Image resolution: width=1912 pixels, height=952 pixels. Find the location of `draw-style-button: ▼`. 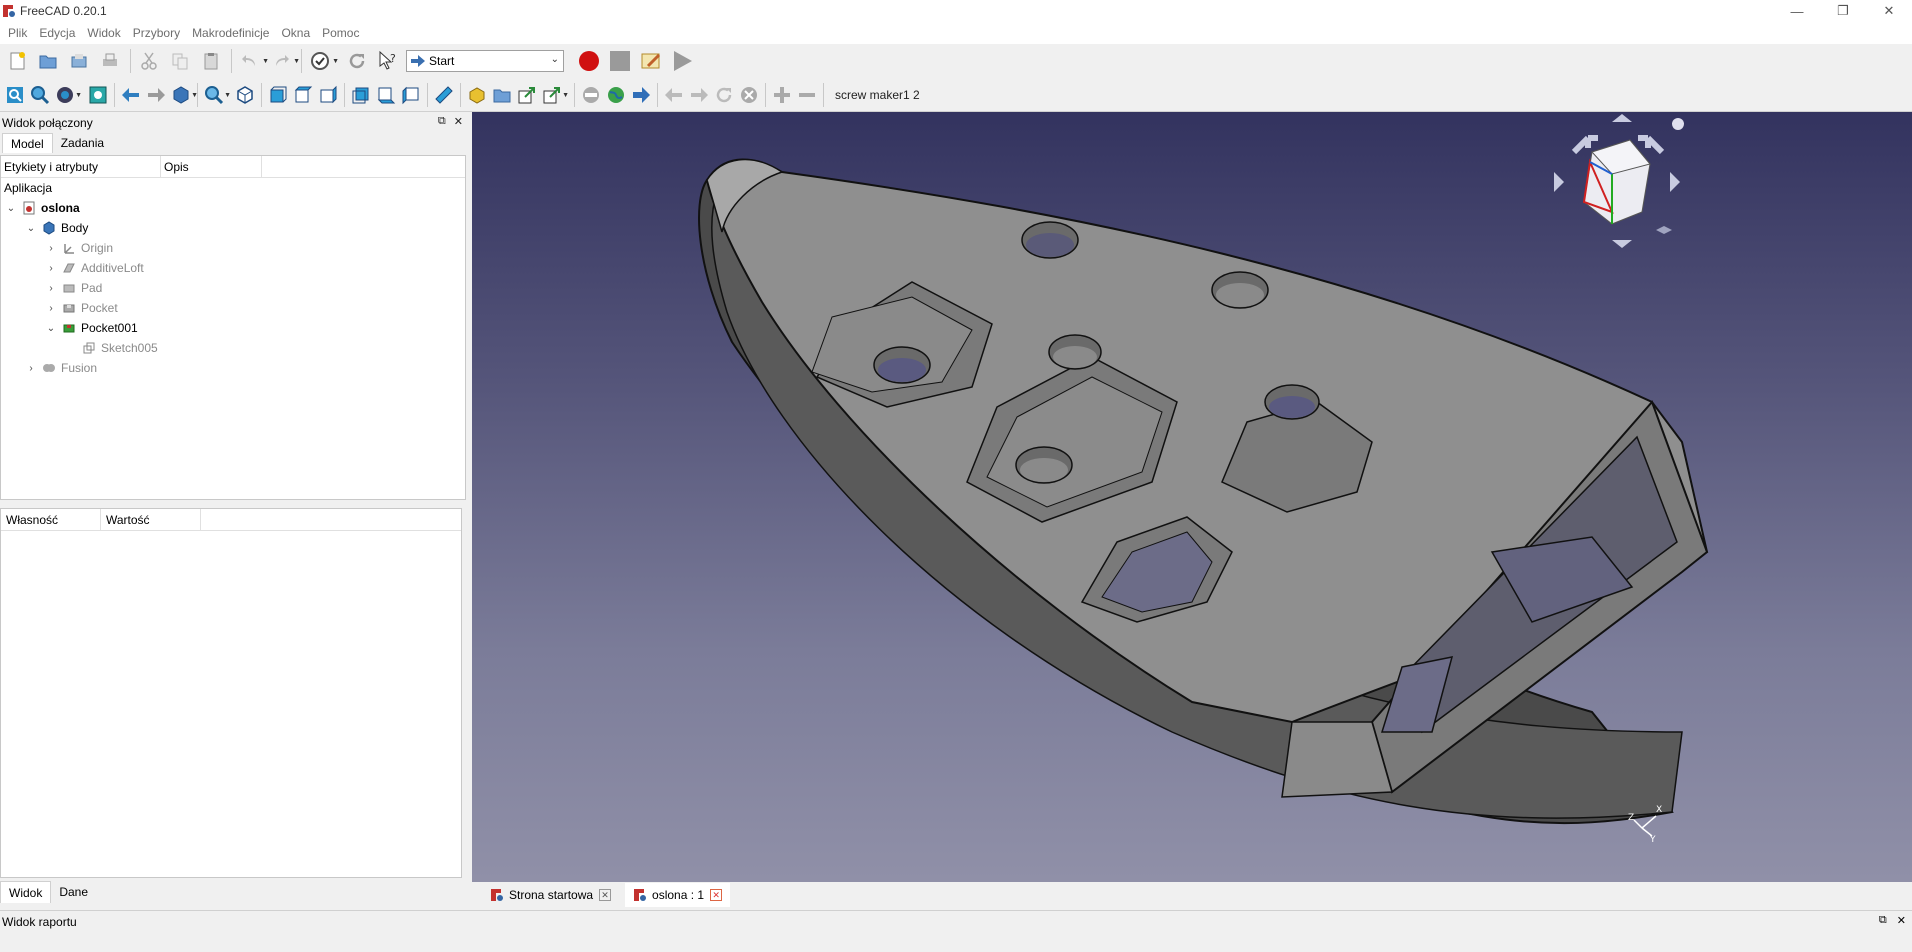

draw-style-button: ▼ is located at coordinates (68, 95).